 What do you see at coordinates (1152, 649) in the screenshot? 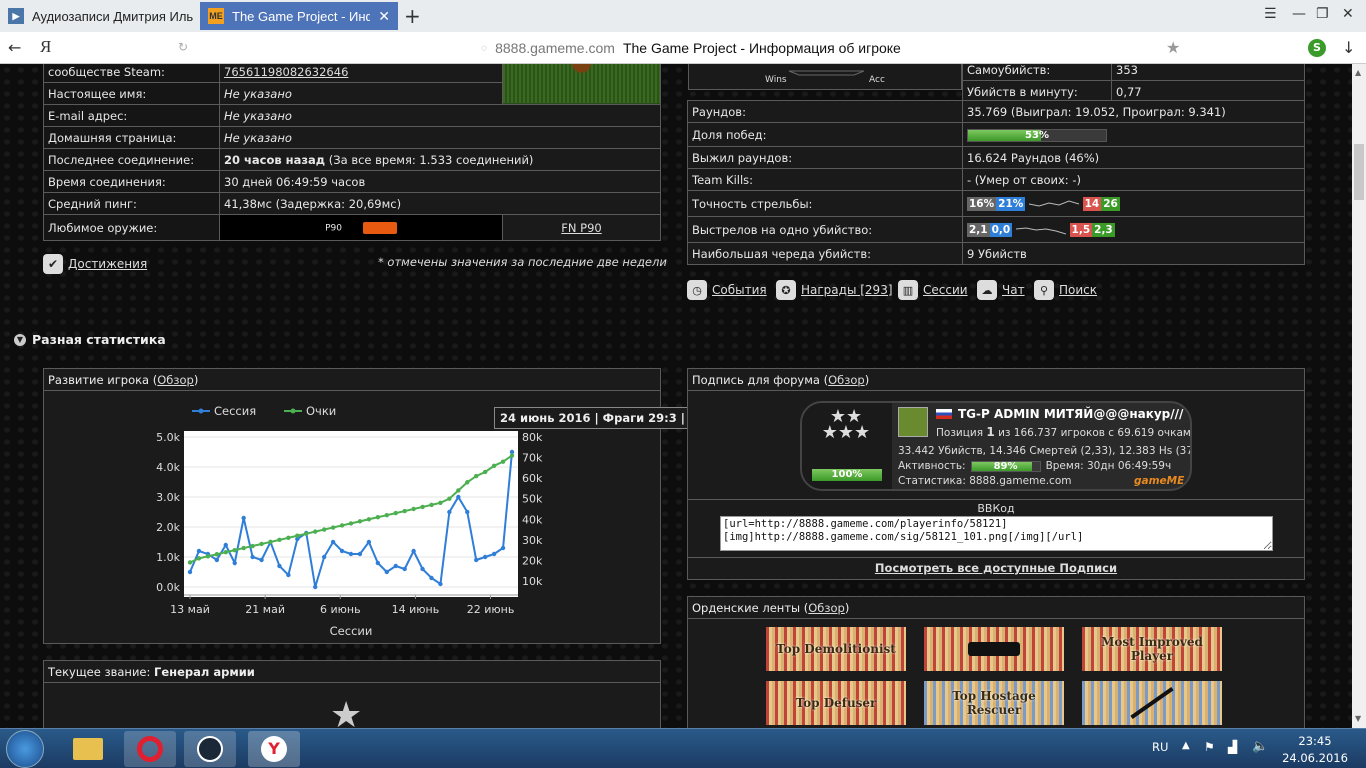
I see `ribbon-most-improved: Most Improved Player` at bounding box center [1152, 649].